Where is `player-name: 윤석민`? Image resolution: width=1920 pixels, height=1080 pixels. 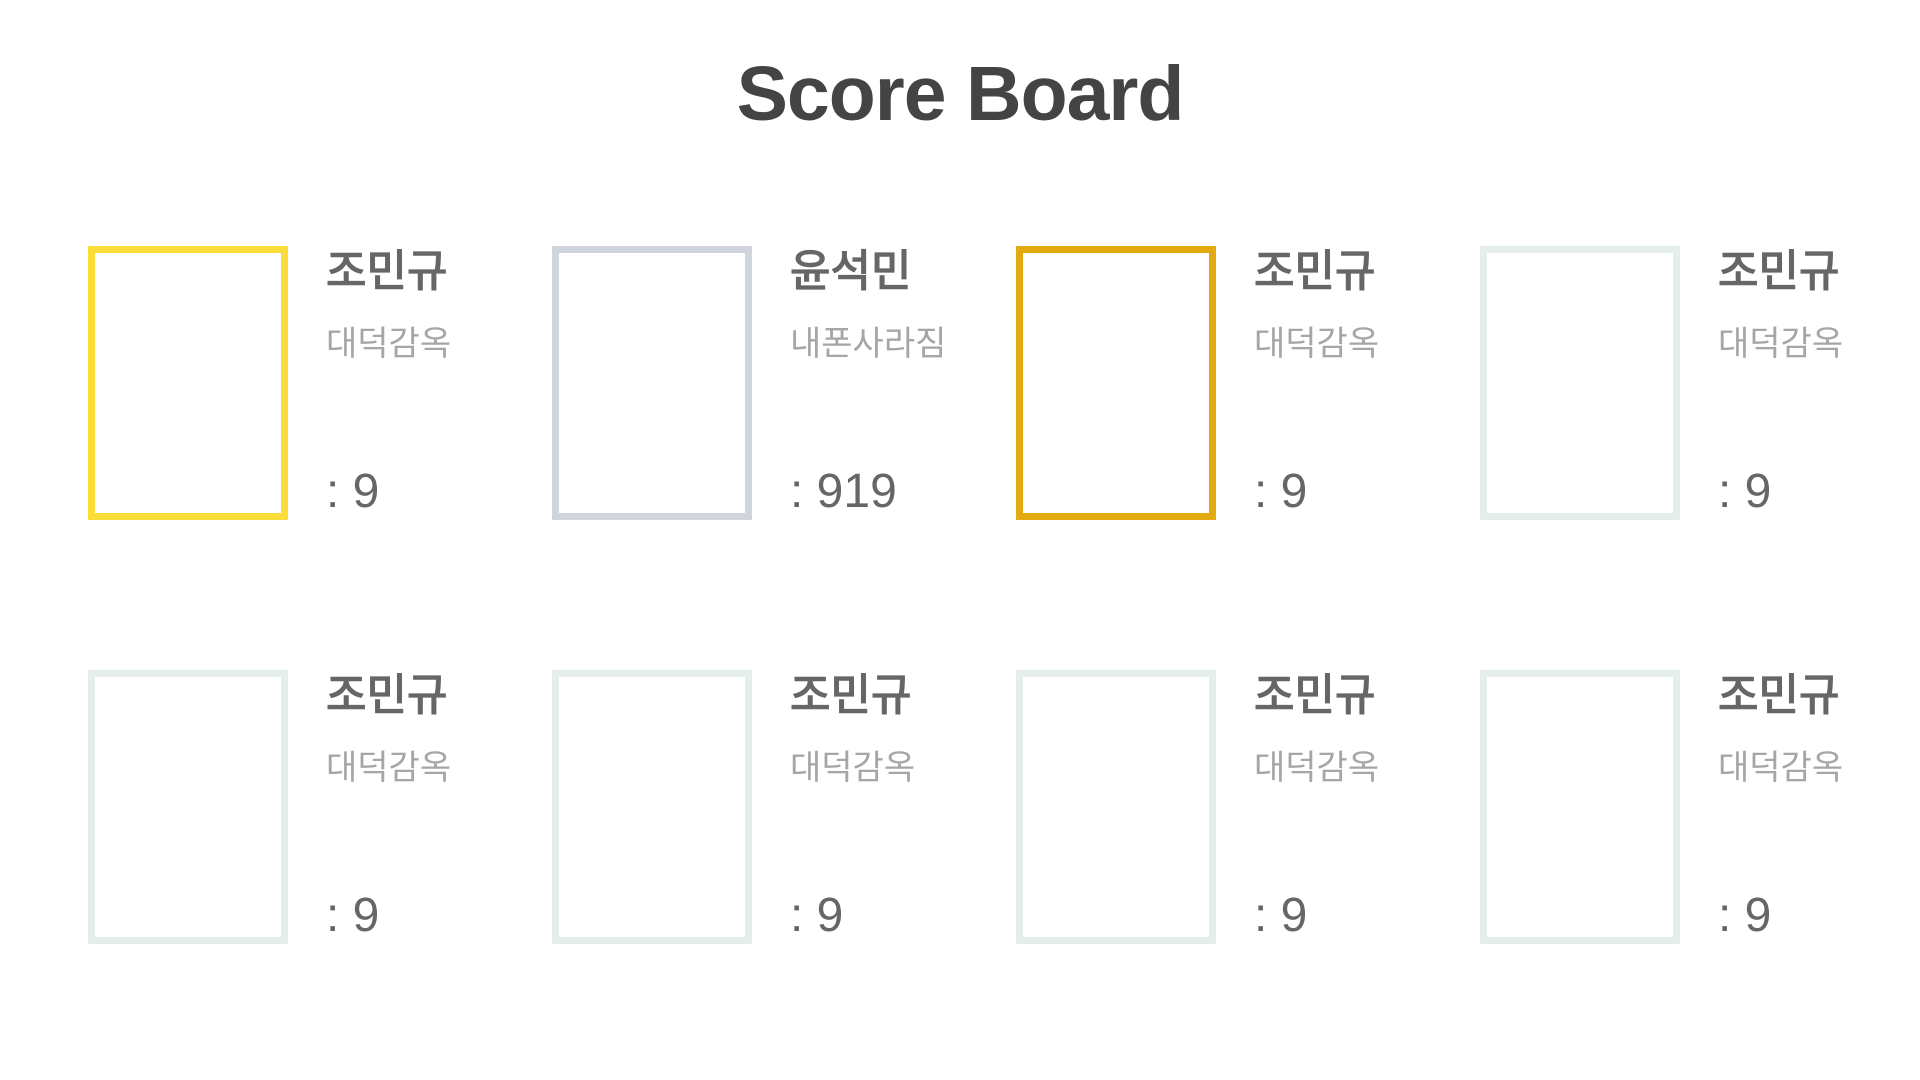 player-name: 윤석민 is located at coordinates (851, 271).